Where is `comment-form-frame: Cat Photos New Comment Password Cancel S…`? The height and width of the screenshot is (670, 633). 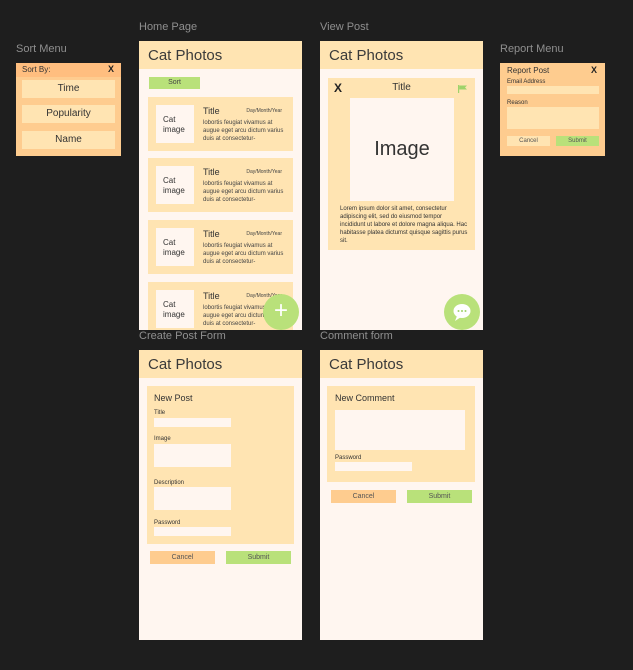
comment-form-frame: Cat Photos New Comment Password Cancel S… is located at coordinates (401, 495).